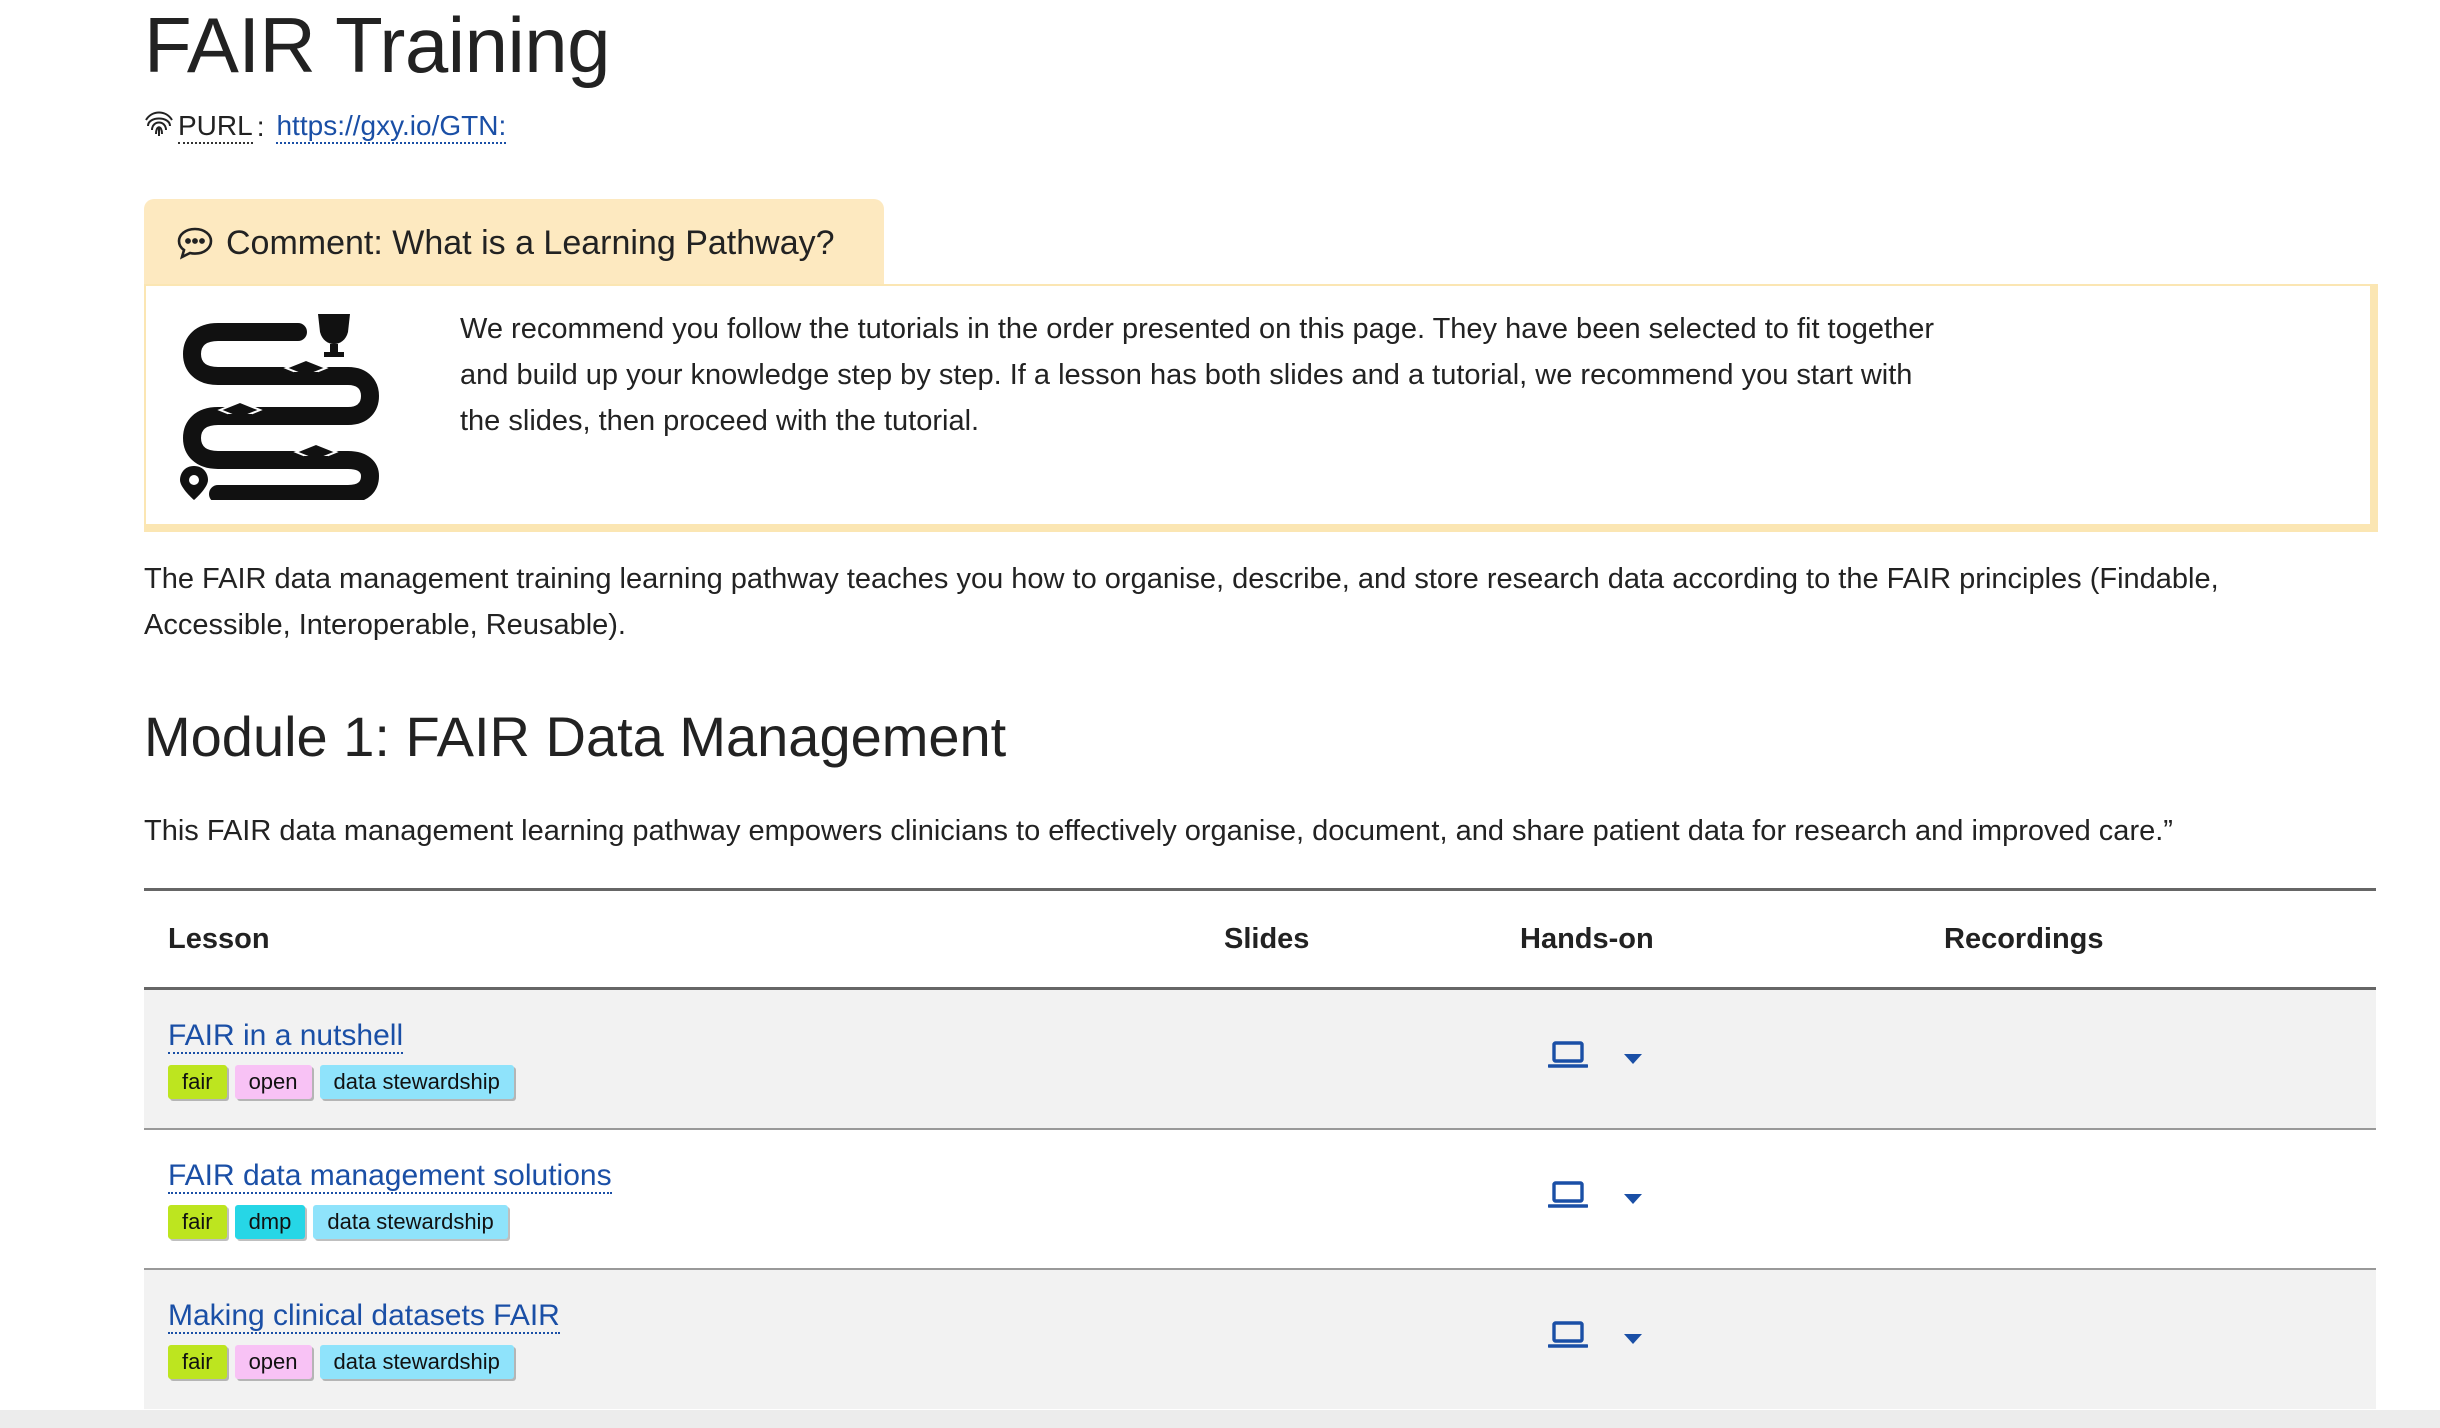  What do you see at coordinates (364, 1316) in the screenshot?
I see `lesson-link: Making clinical datasets FAIR` at bounding box center [364, 1316].